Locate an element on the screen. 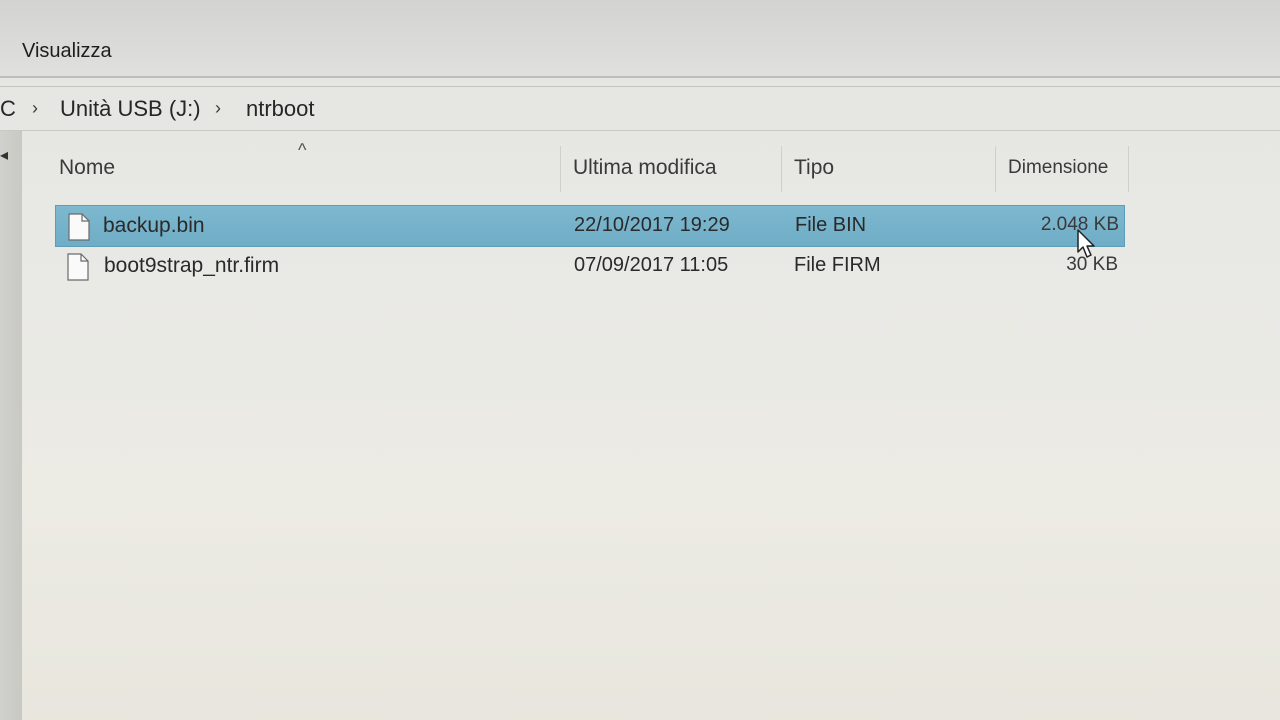 This screenshot has width=1280, height=720. collapse-arrow-icon: ◂ is located at coordinates (4, 155).